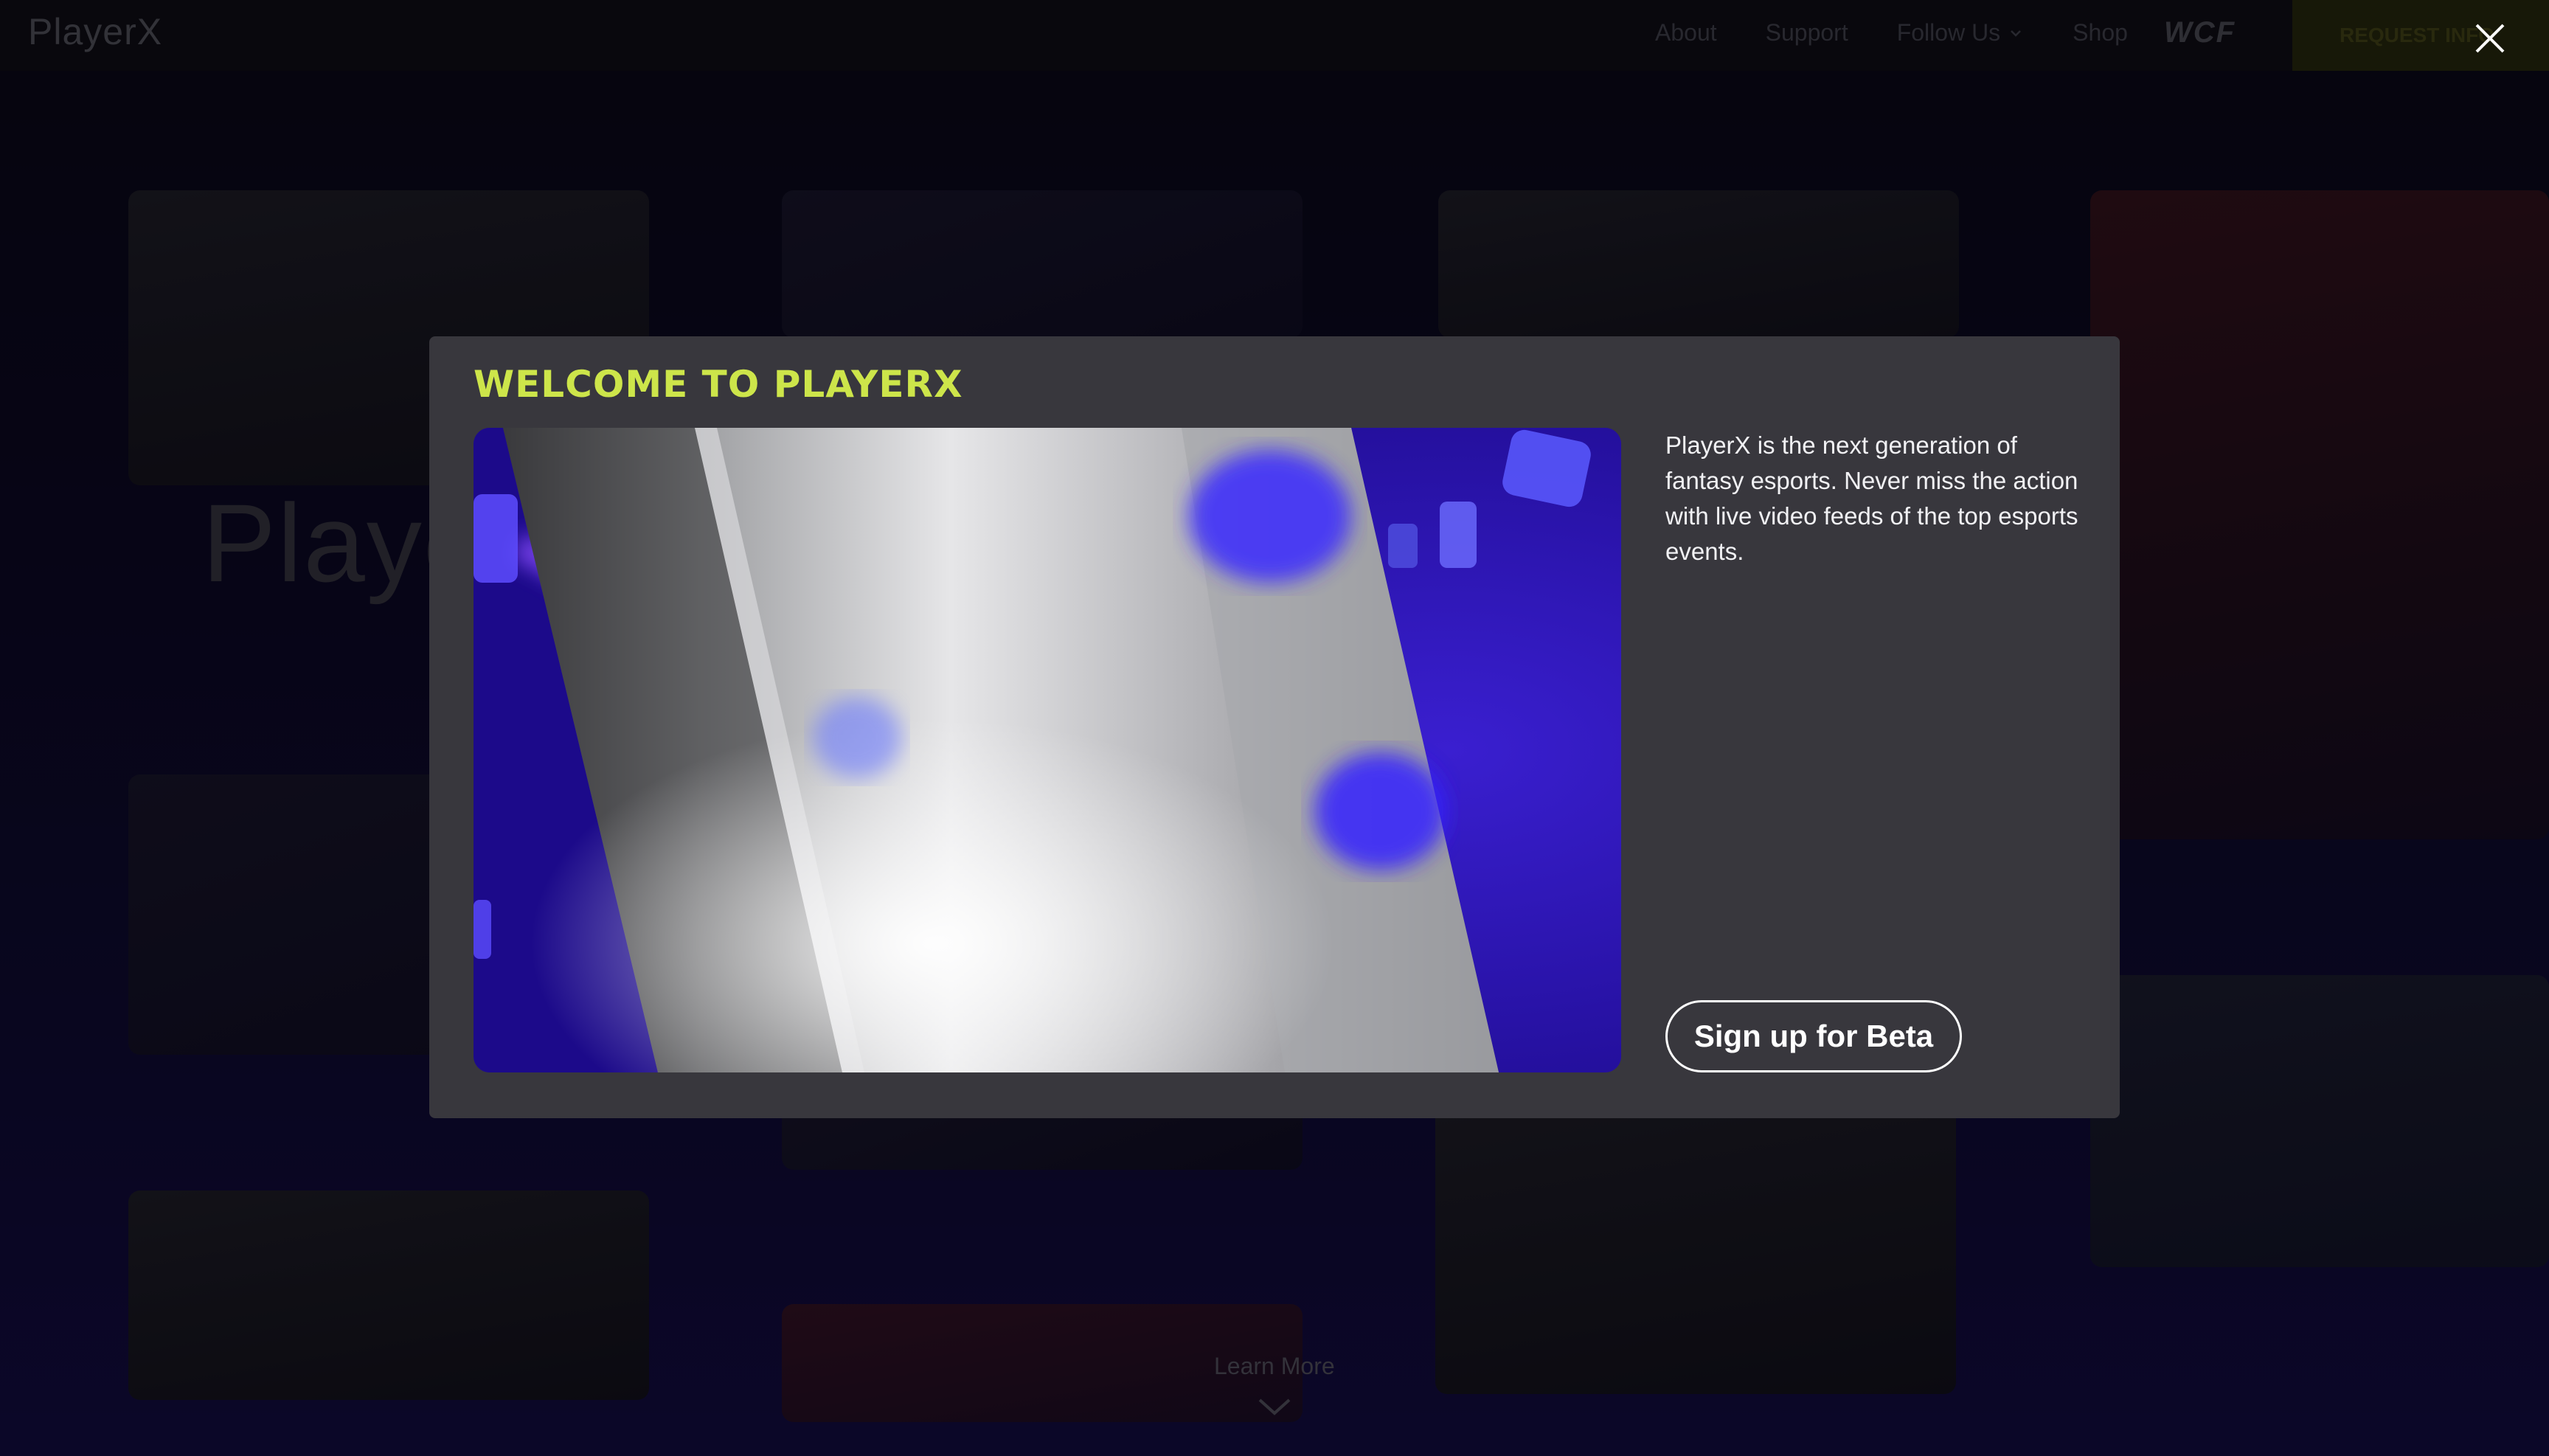 This screenshot has width=2549, height=1456. I want to click on sign-up-beta-button: Sign up for Beta, so click(1813, 1036).